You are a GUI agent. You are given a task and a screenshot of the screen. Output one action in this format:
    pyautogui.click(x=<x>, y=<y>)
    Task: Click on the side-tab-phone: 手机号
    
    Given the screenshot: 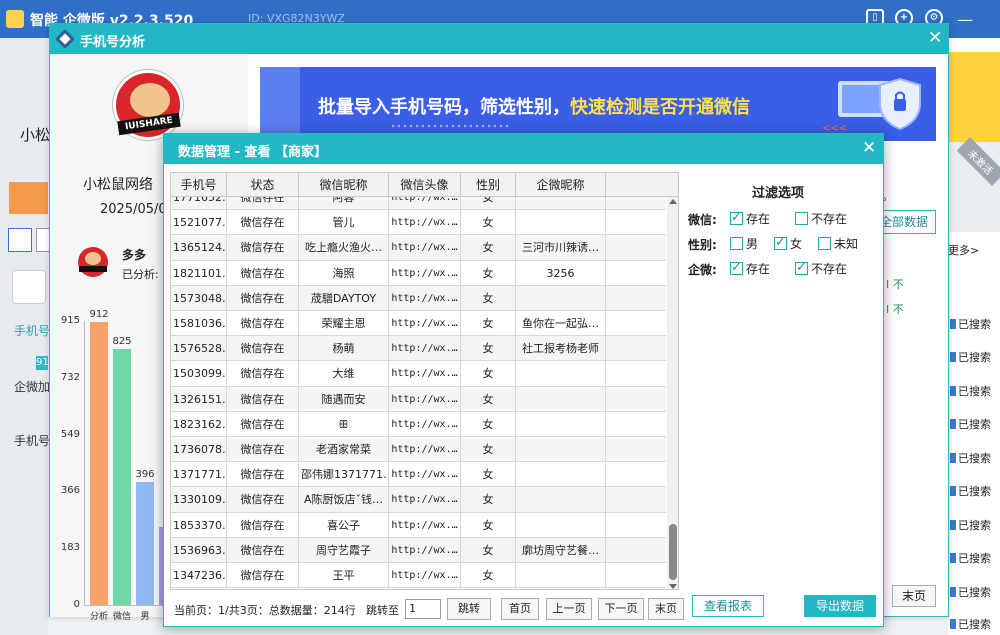 What is the action you would take?
    pyautogui.click(x=32, y=330)
    